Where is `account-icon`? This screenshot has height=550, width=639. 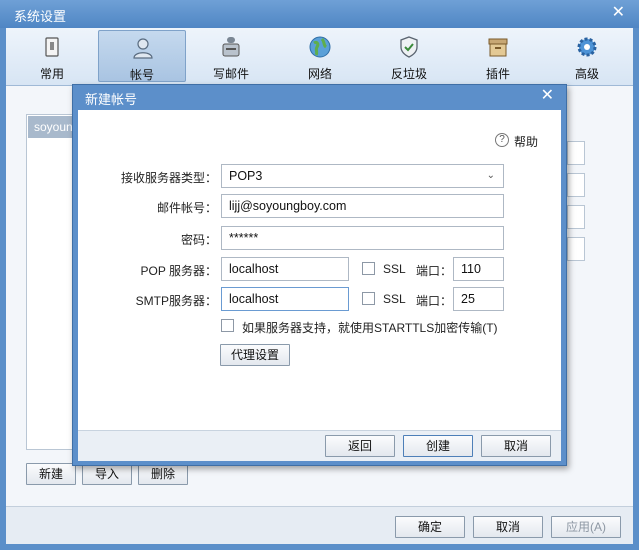
account-icon is located at coordinates (143, 48).